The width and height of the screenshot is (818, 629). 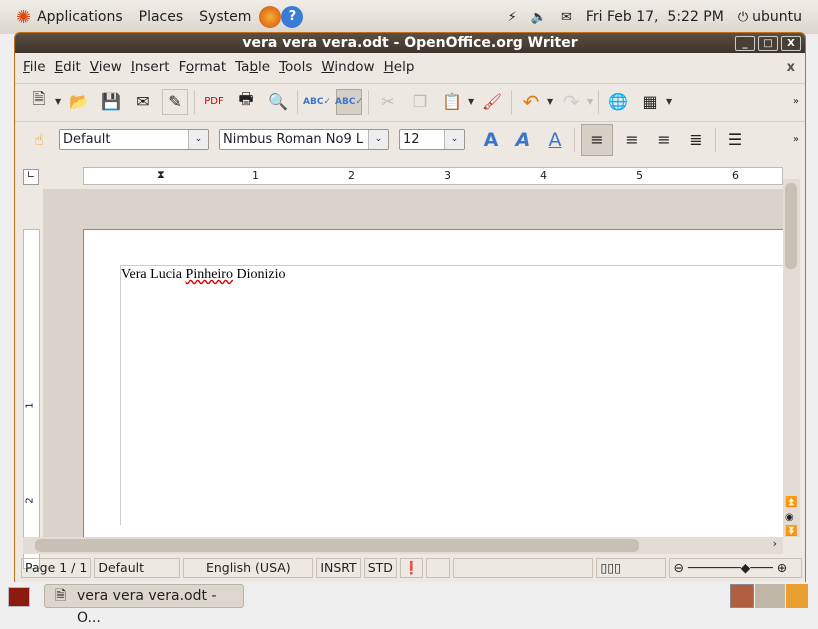 I want to click on vertical-ruler: 1 2, so click(x=31, y=399).